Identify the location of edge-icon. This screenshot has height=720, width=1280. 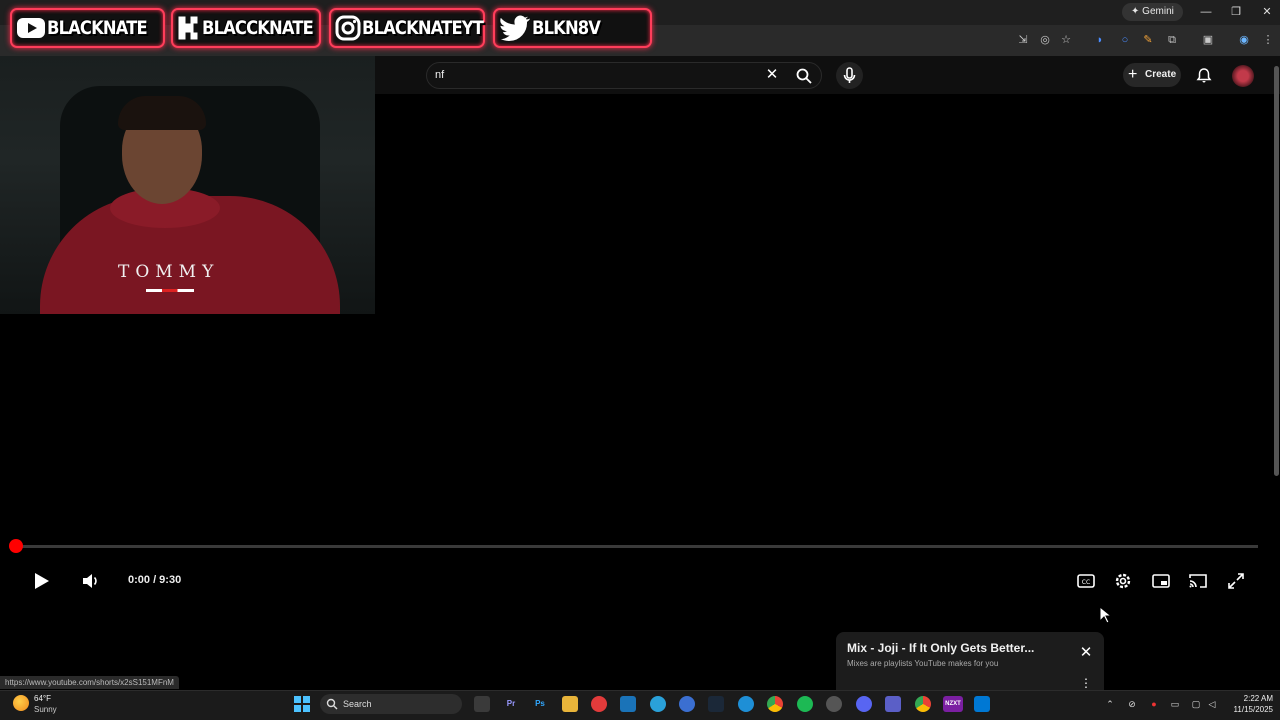
(746, 704).